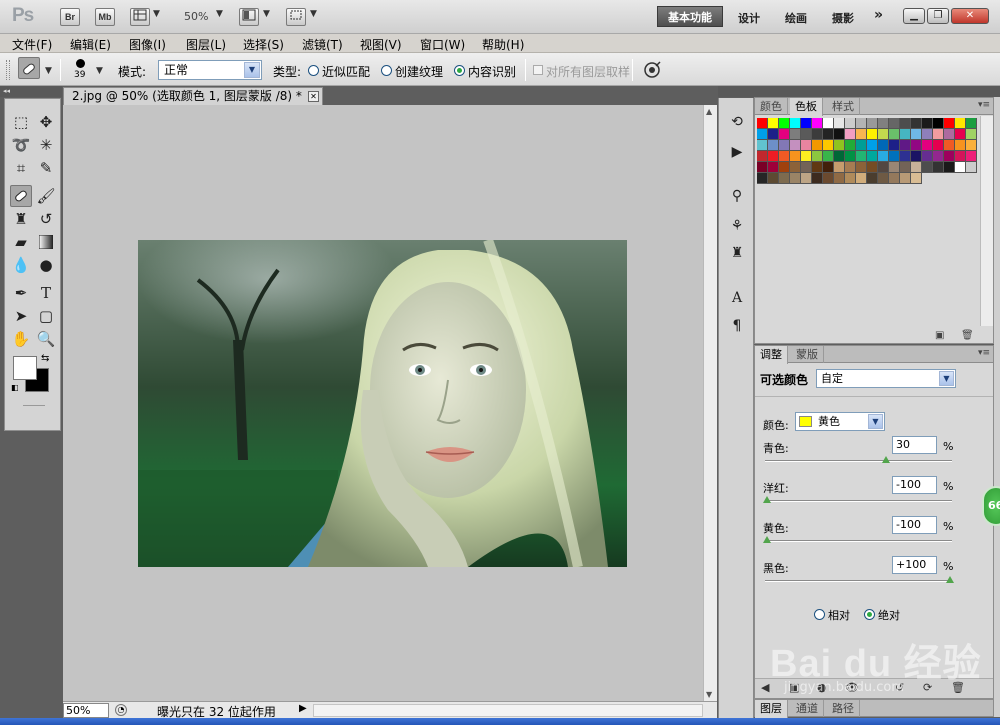  I want to click on paragraph-panel-icon: ¶, so click(737, 326).